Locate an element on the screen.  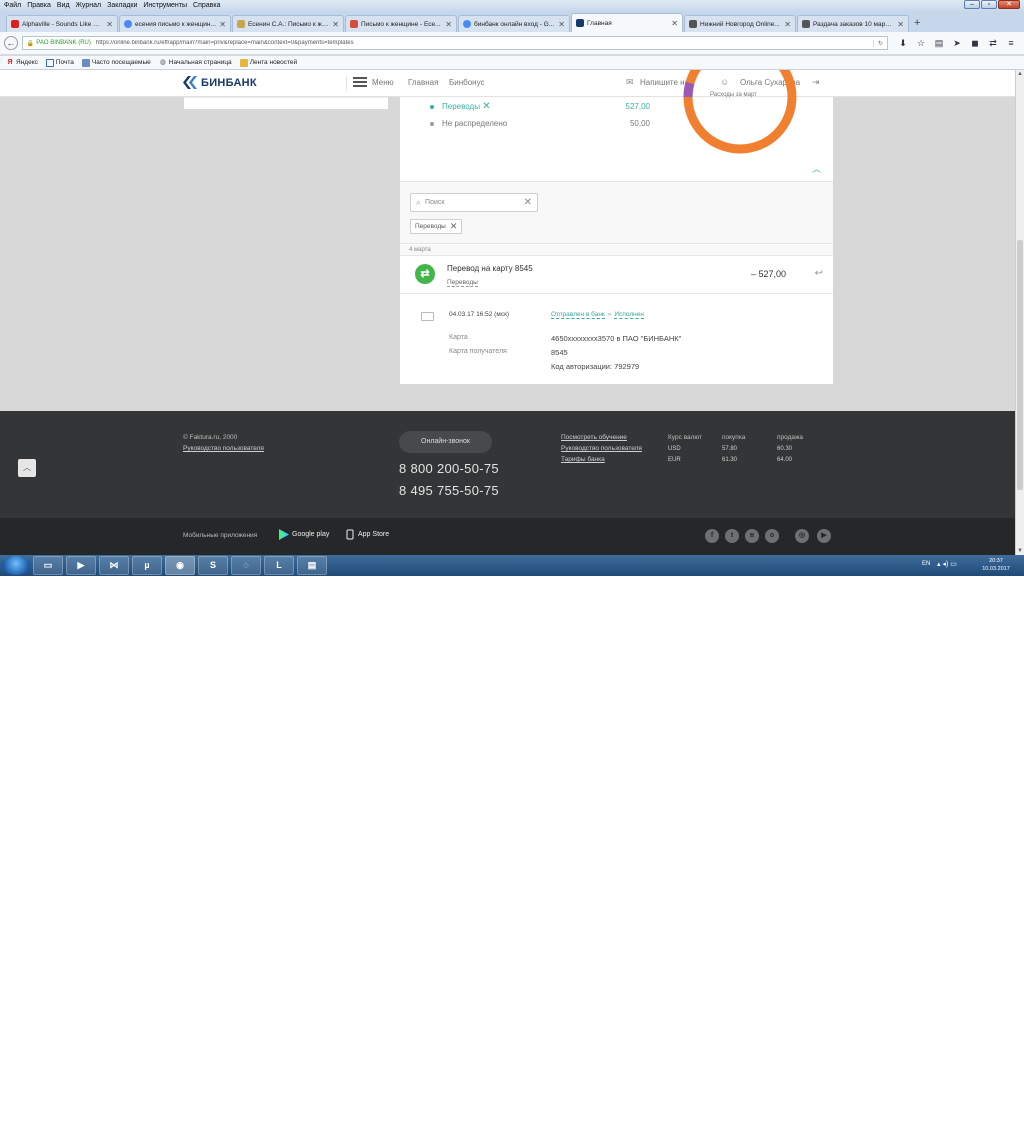
download-icon: ⬇ is located at coordinates (903, 43).